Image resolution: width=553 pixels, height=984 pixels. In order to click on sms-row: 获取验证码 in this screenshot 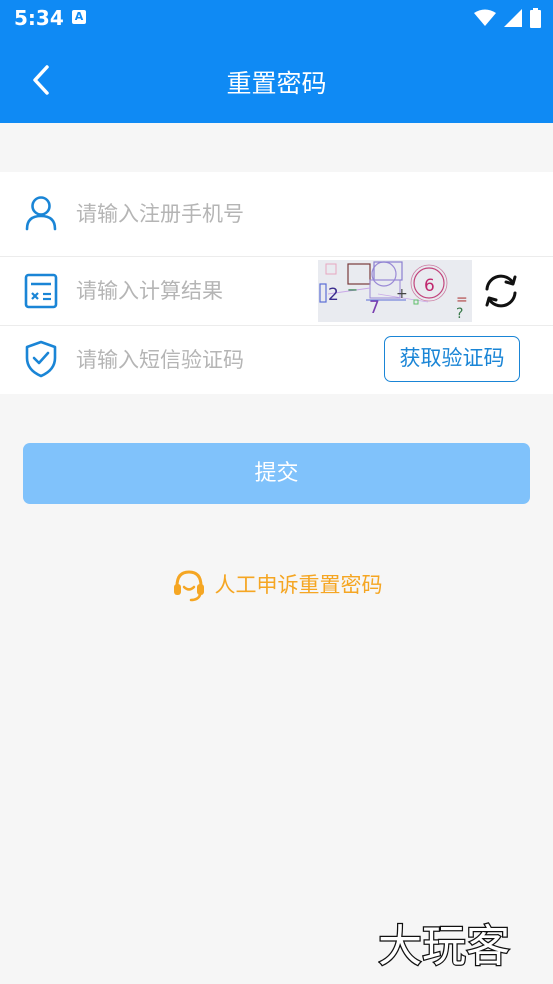, I will do `click(276, 360)`.